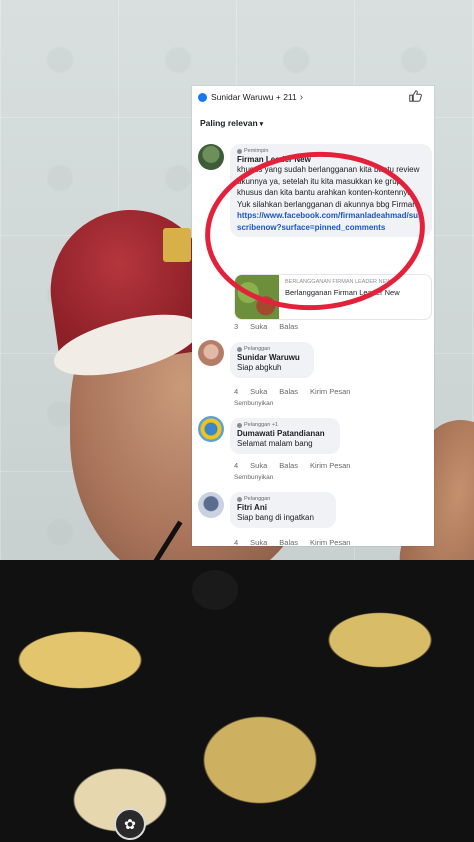  I want to click on chevron-right-icon: ›, so click(301, 97).